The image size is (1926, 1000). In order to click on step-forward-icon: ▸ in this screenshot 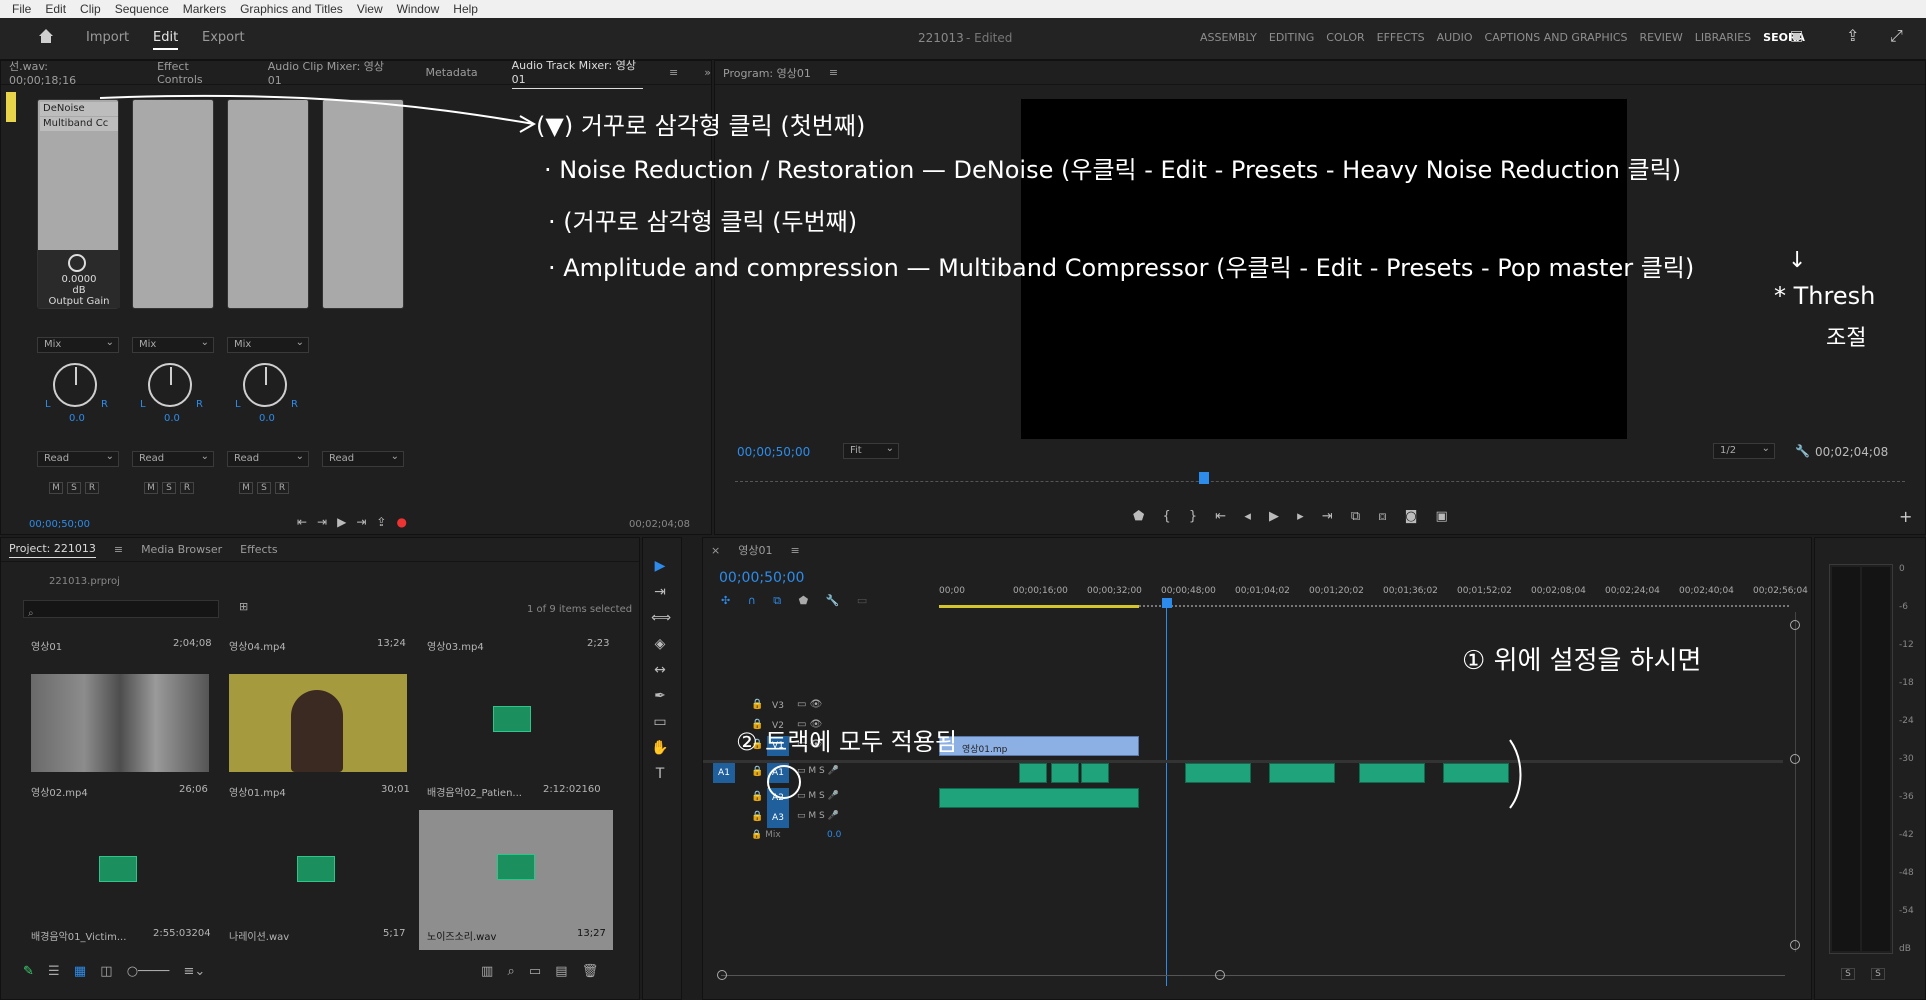, I will do `click(1300, 516)`.